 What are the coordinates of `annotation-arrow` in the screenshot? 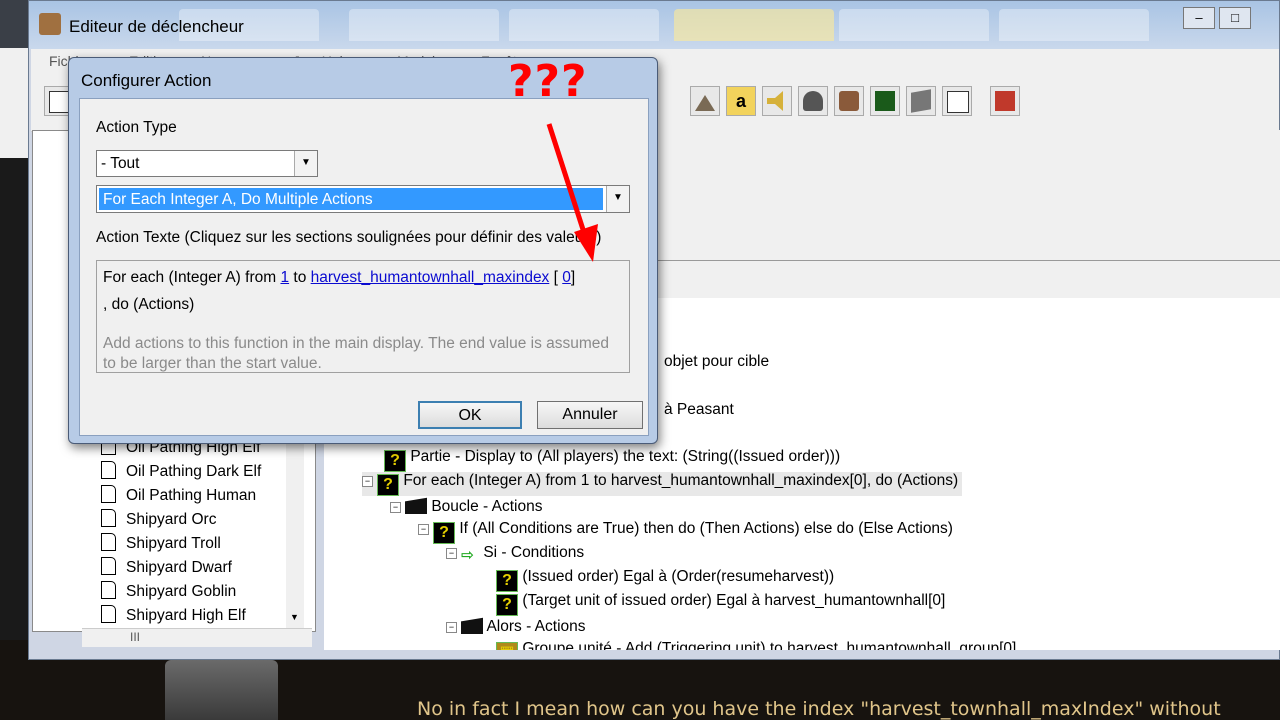 It's located at (572, 192).